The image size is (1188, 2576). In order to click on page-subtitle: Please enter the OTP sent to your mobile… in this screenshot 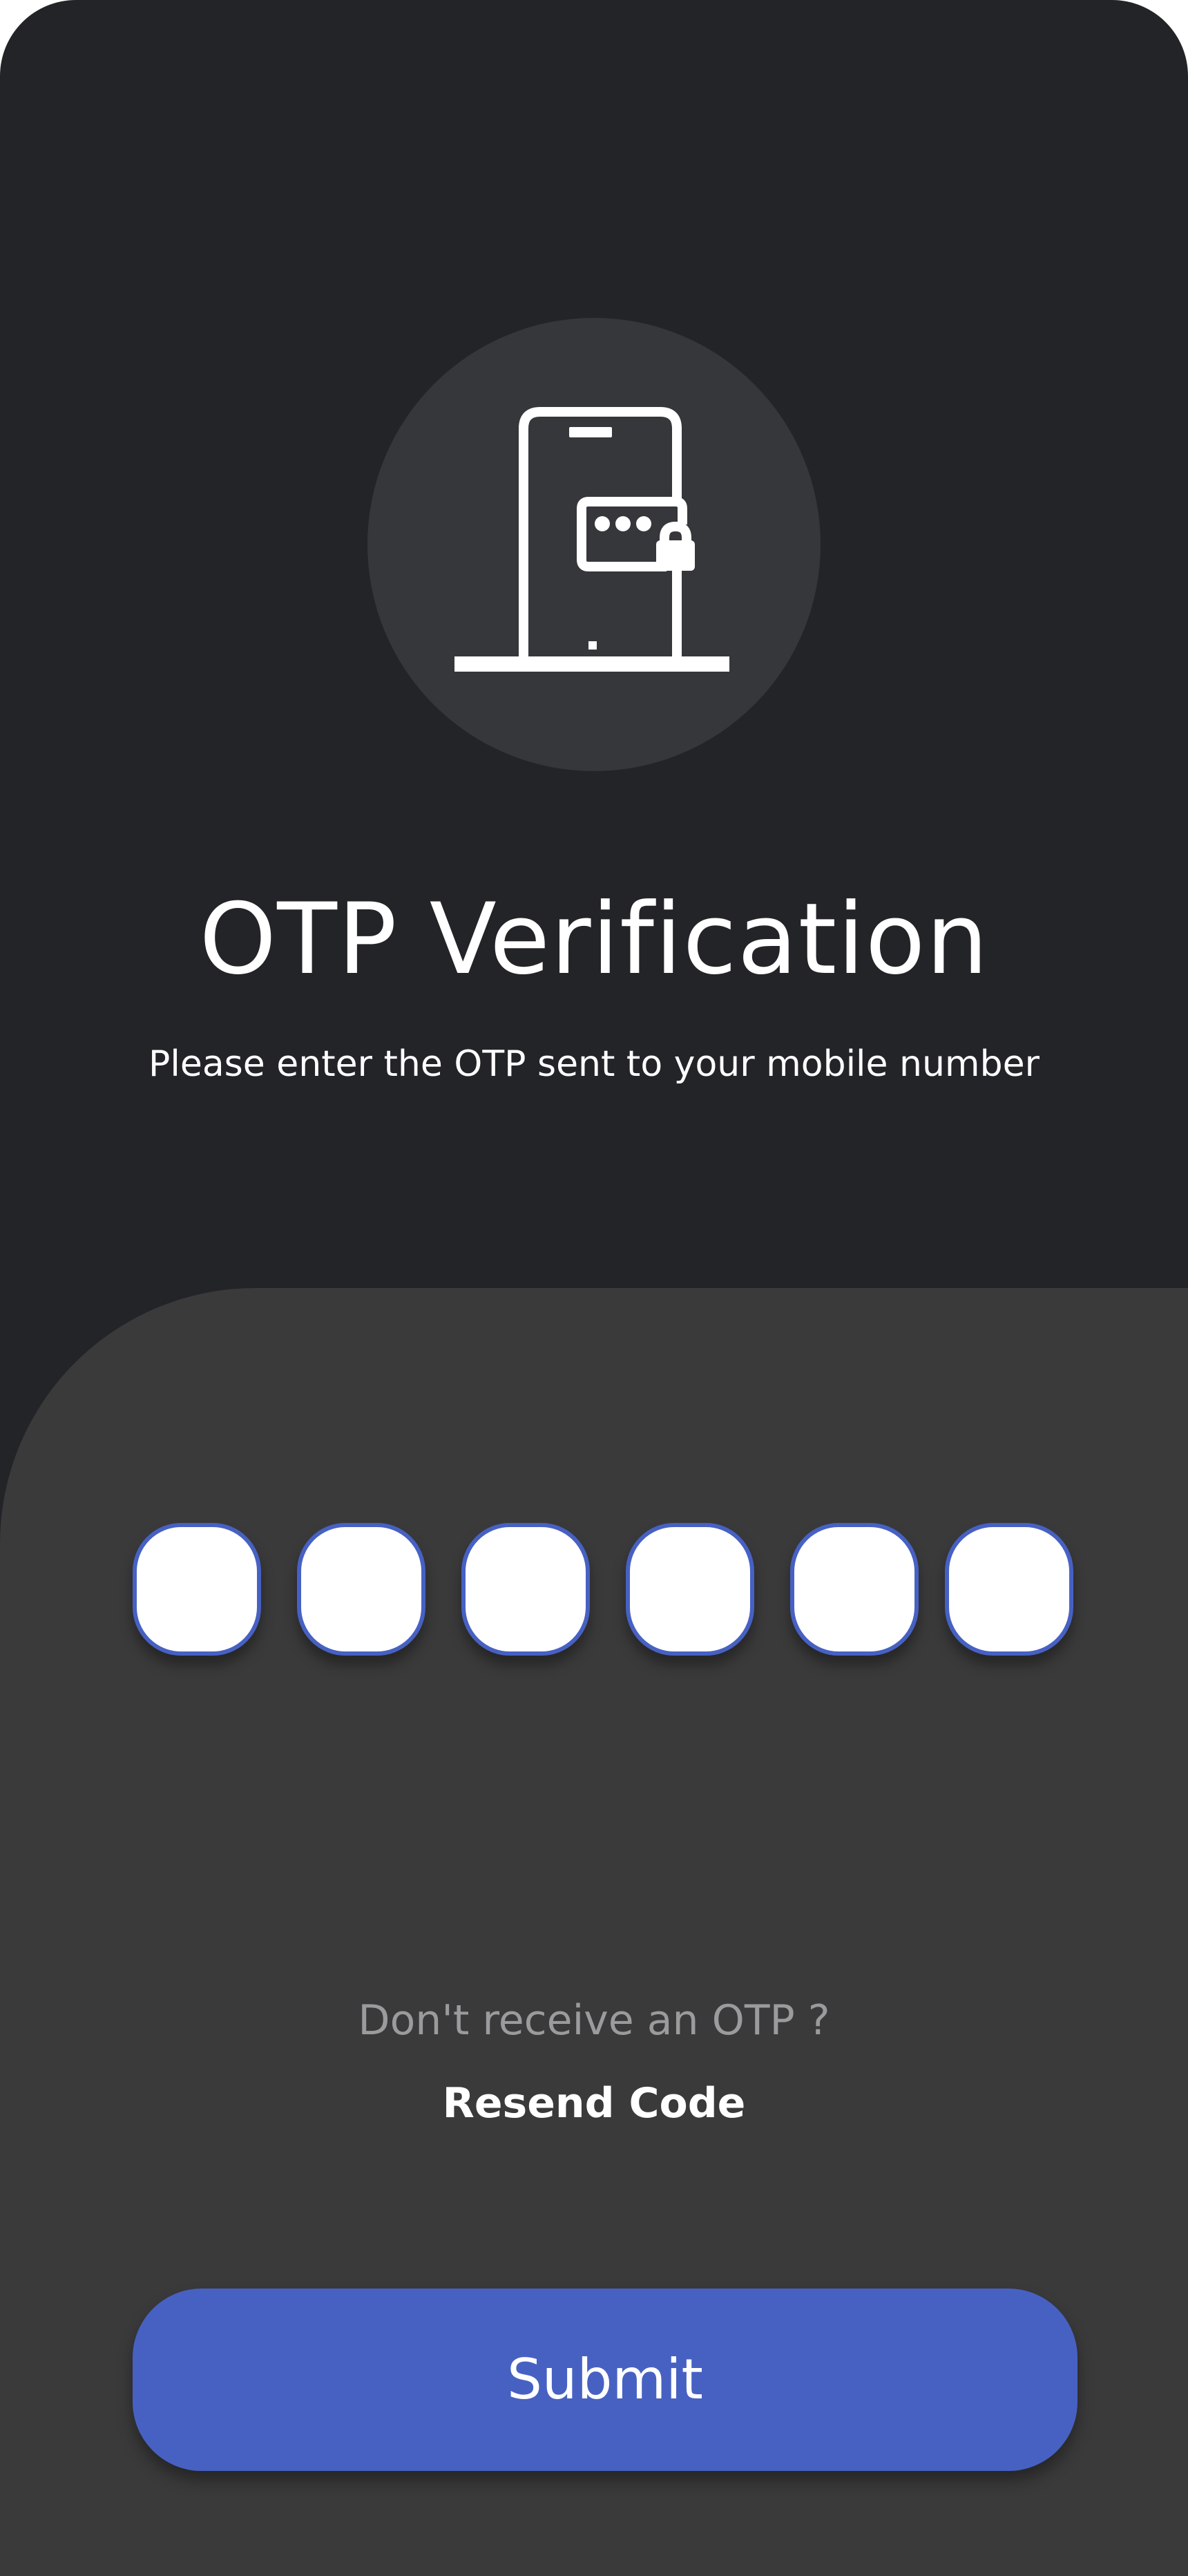, I will do `click(594, 1064)`.